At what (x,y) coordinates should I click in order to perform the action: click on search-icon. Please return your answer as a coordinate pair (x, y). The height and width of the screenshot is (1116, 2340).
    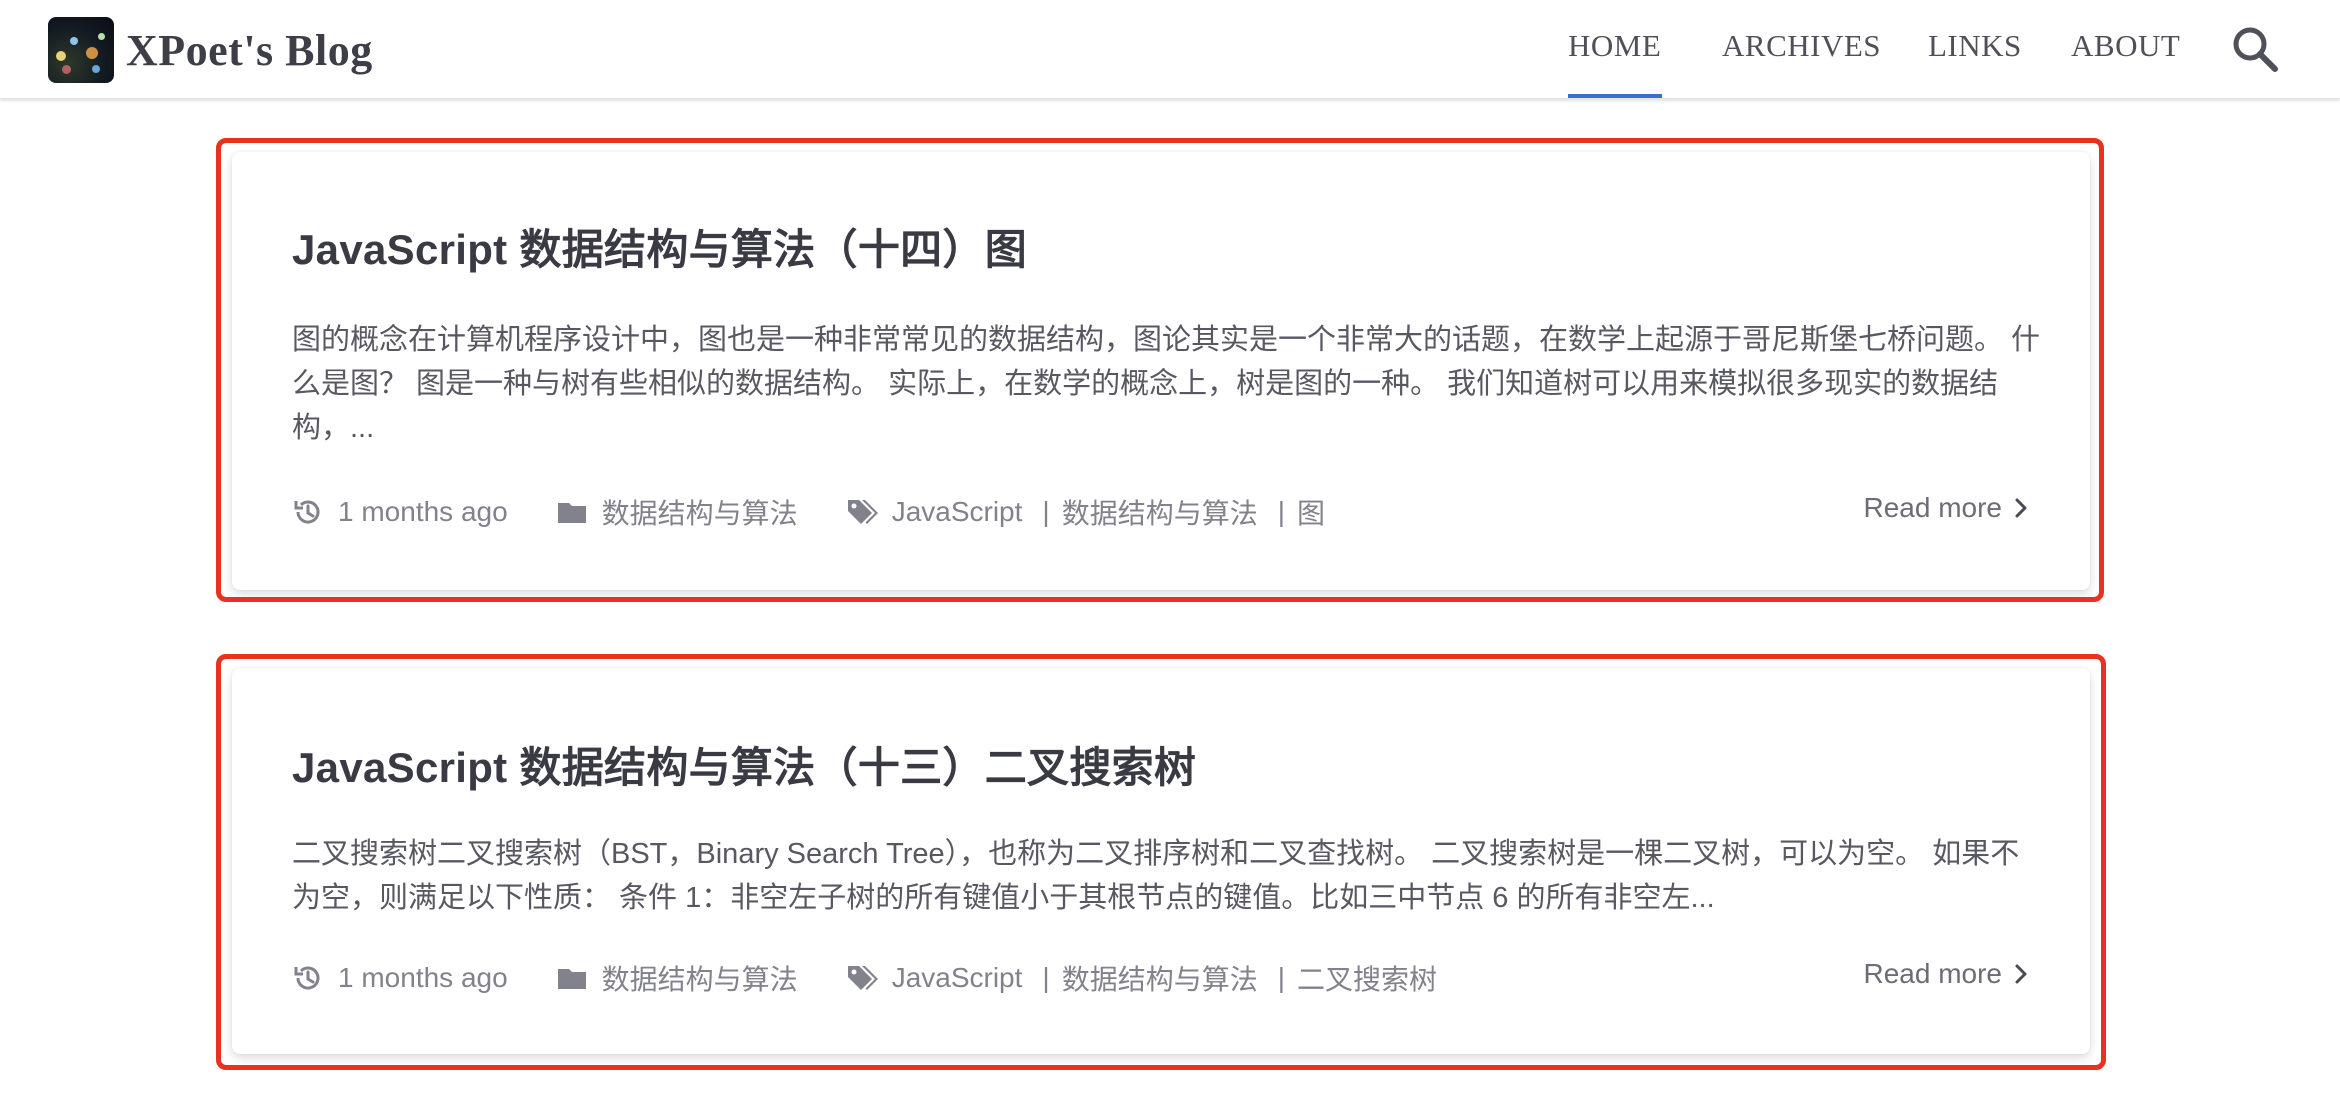
    Looking at the image, I should click on (2255, 49).